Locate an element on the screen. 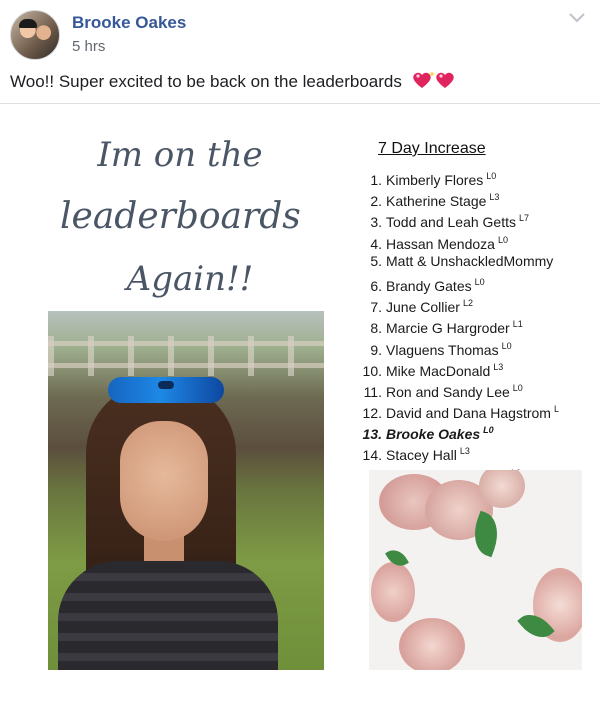 The width and height of the screenshot is (600, 704). leaderboard-entry: 14. Stacey Hall L3 is located at coordinates (472, 452).